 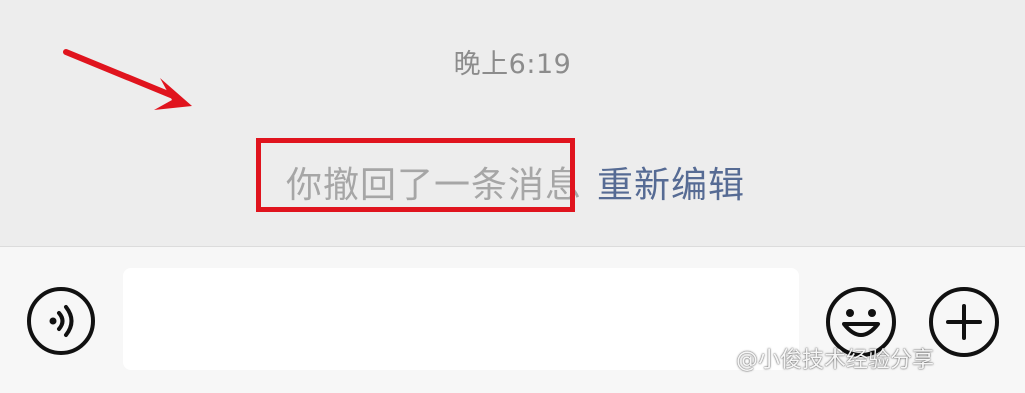 I want to click on reedit-link: 重新编辑, so click(x=671, y=182).